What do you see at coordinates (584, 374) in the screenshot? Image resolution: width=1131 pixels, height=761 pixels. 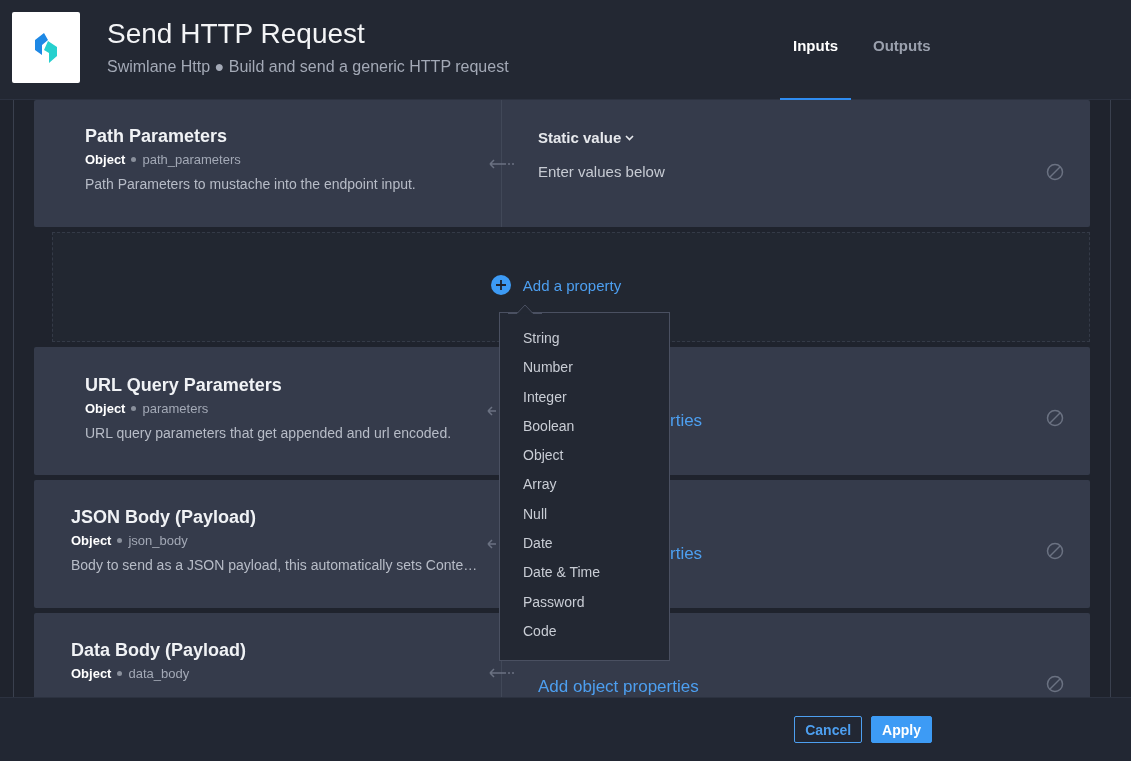 I see `menu-item: Number` at bounding box center [584, 374].